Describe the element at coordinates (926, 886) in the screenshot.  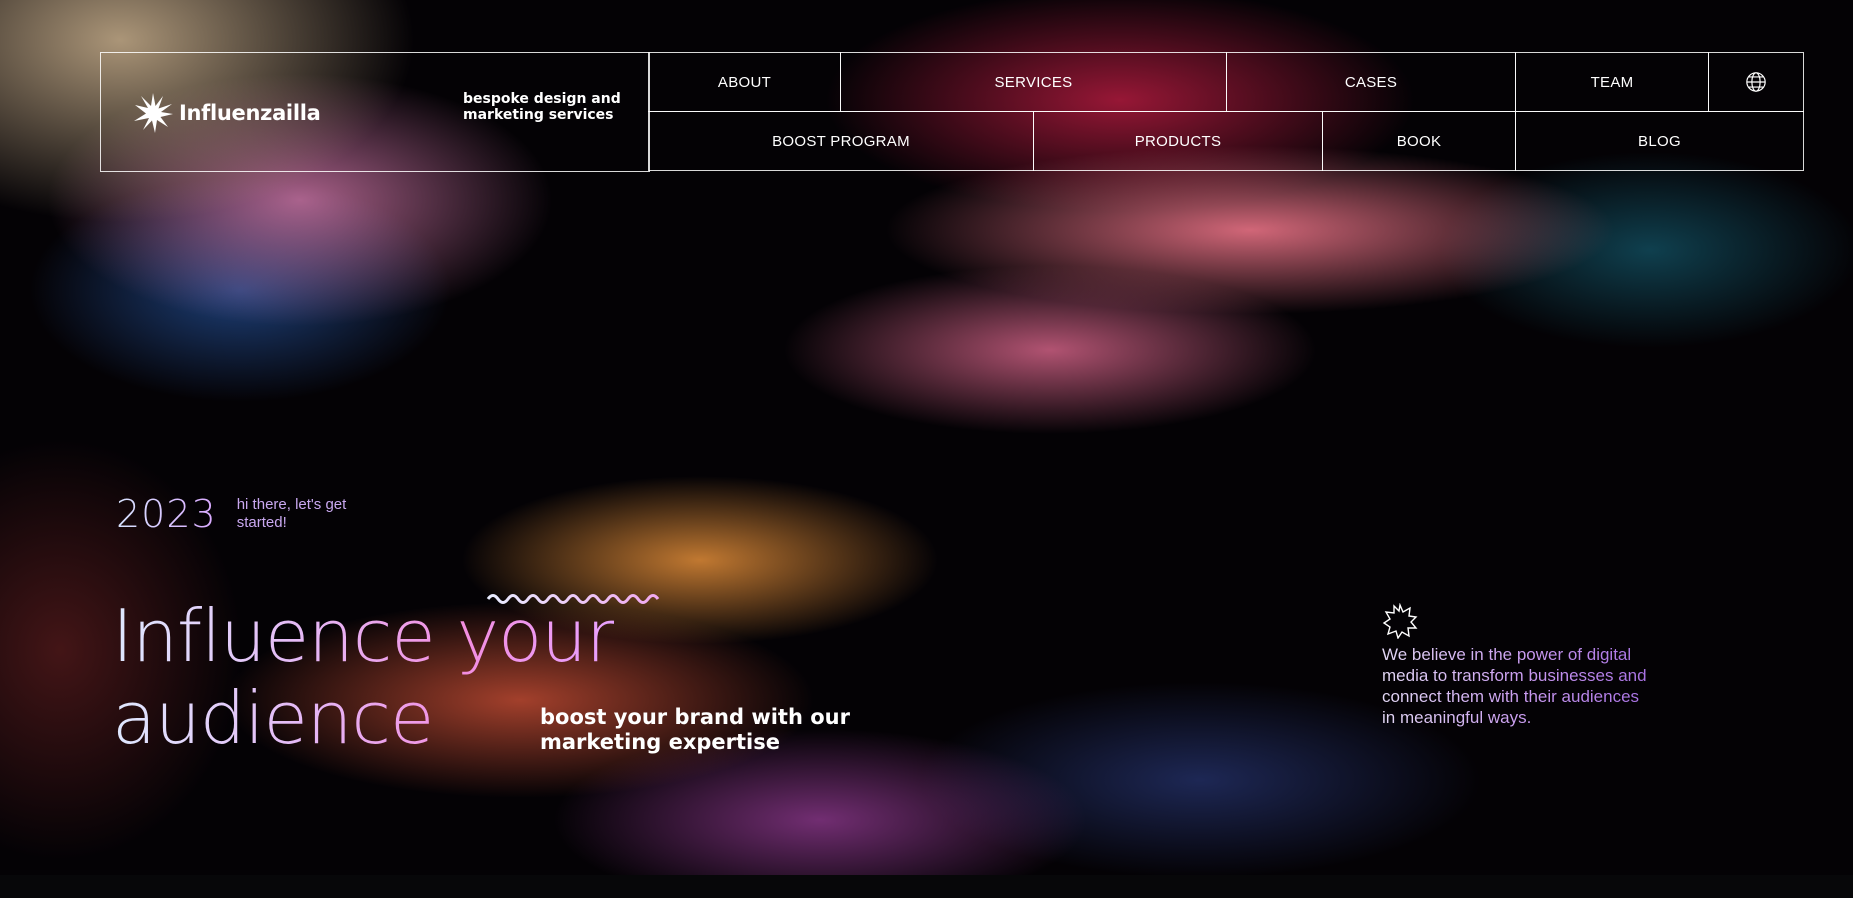
I see `bottom-strip` at that location.